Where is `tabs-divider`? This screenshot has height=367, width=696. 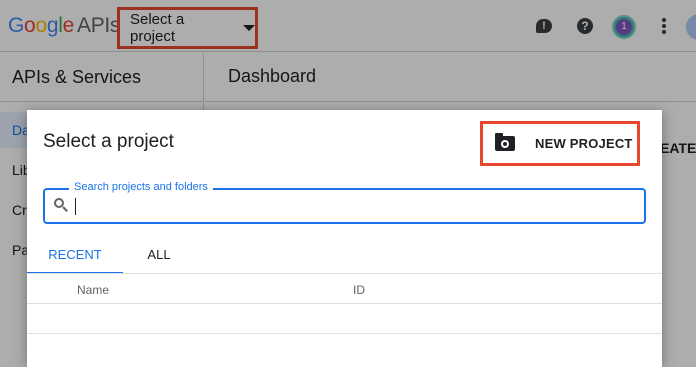 tabs-divider is located at coordinates (344, 273).